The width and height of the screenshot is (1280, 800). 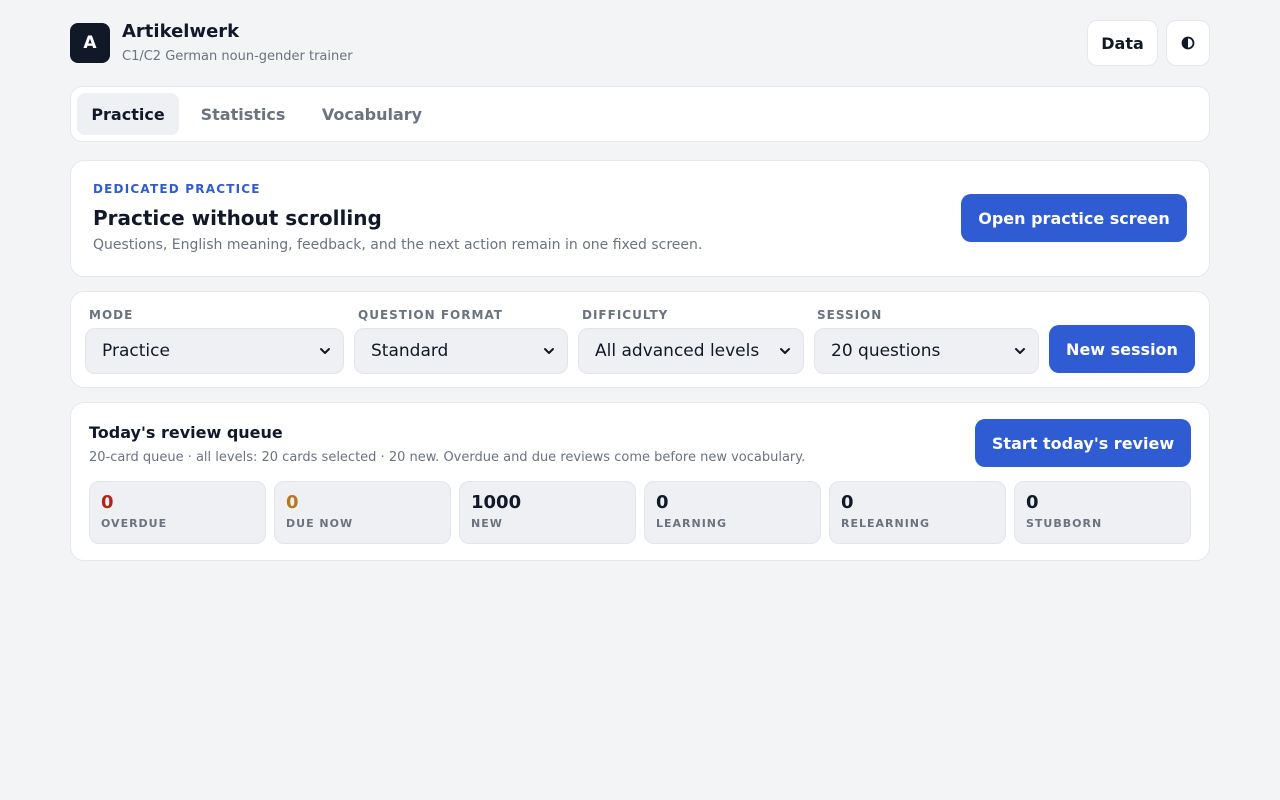 I want to click on contrast-icon, so click(x=1188, y=43).